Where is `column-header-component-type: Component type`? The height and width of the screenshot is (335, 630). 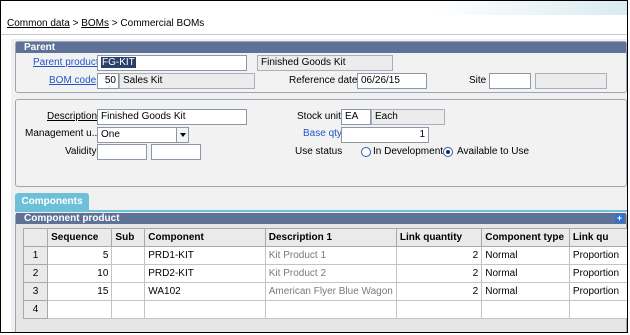 column-header-component-type: Component type is located at coordinates (525, 237).